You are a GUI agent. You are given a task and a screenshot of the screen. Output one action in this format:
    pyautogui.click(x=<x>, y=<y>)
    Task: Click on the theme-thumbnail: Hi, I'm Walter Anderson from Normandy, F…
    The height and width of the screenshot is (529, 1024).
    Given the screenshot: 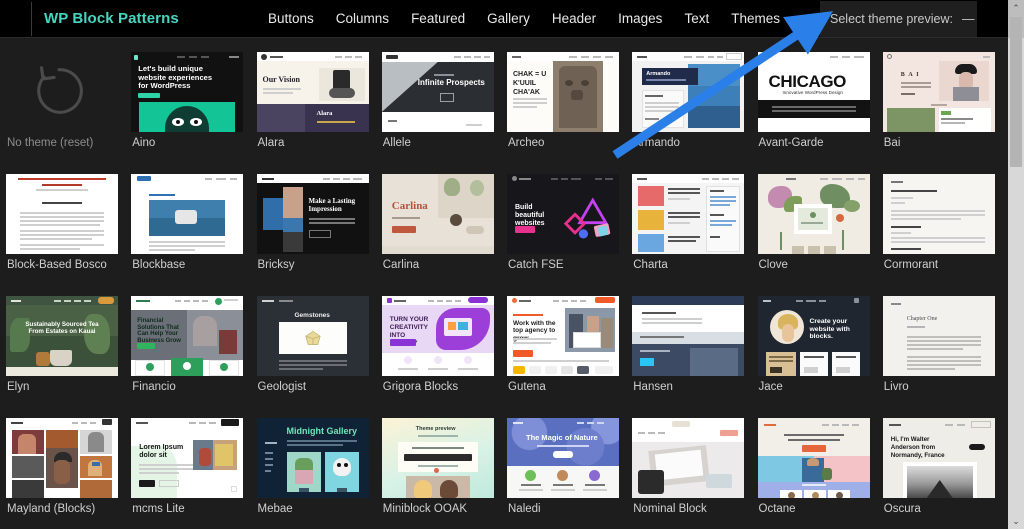 What is the action you would take?
    pyautogui.click(x=938, y=458)
    